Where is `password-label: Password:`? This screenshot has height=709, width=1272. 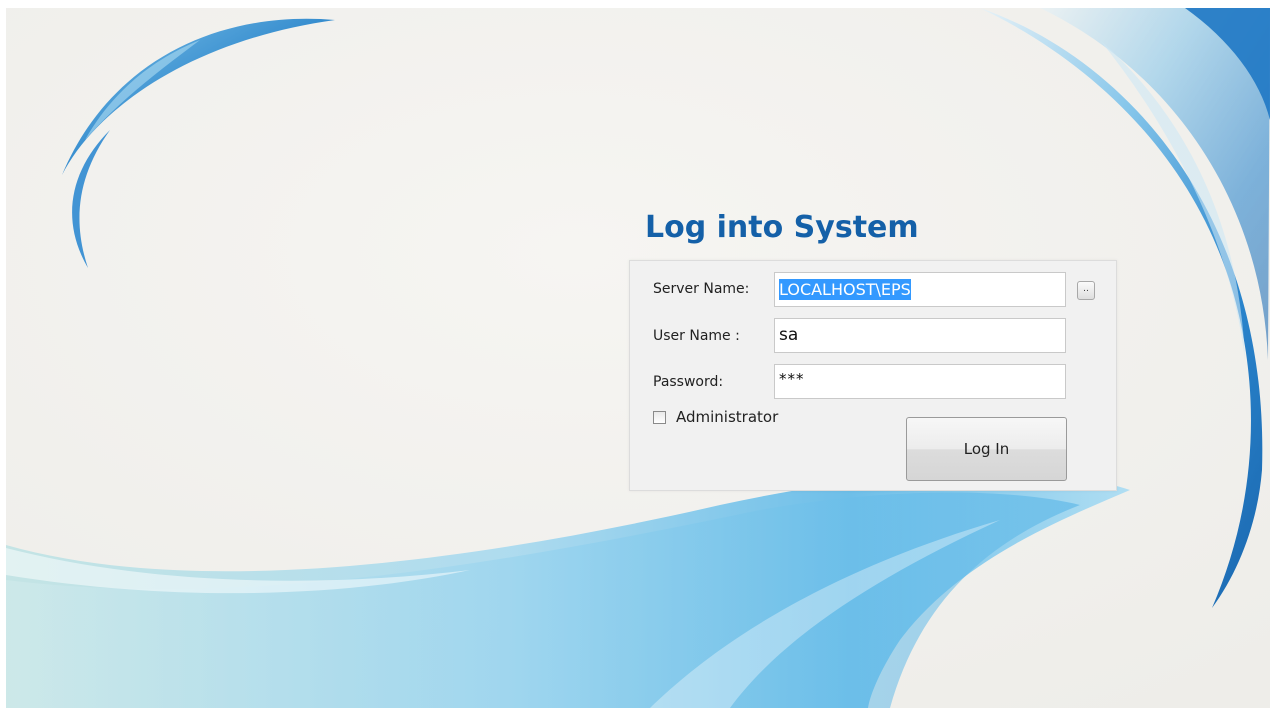 password-label: Password: is located at coordinates (688, 382).